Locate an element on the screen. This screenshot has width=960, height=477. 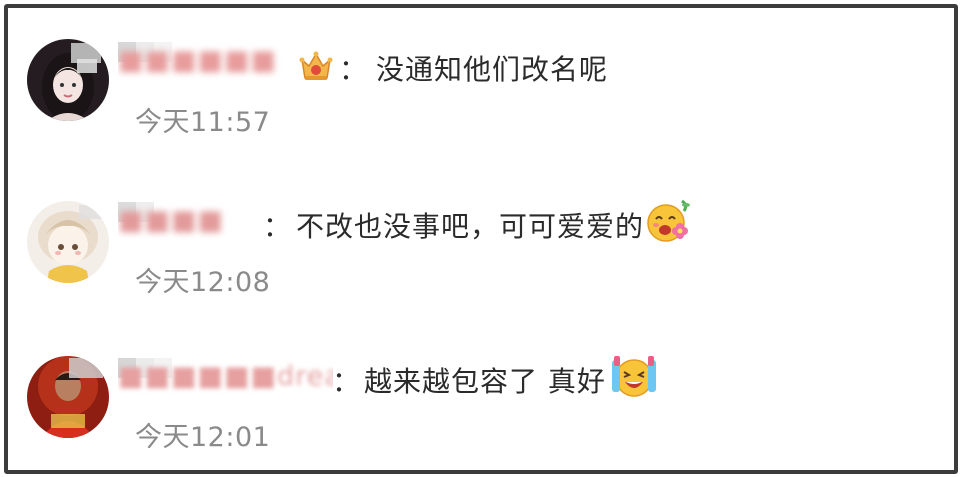
username-redacted: ■■■■■■dream is located at coordinates (225, 378).